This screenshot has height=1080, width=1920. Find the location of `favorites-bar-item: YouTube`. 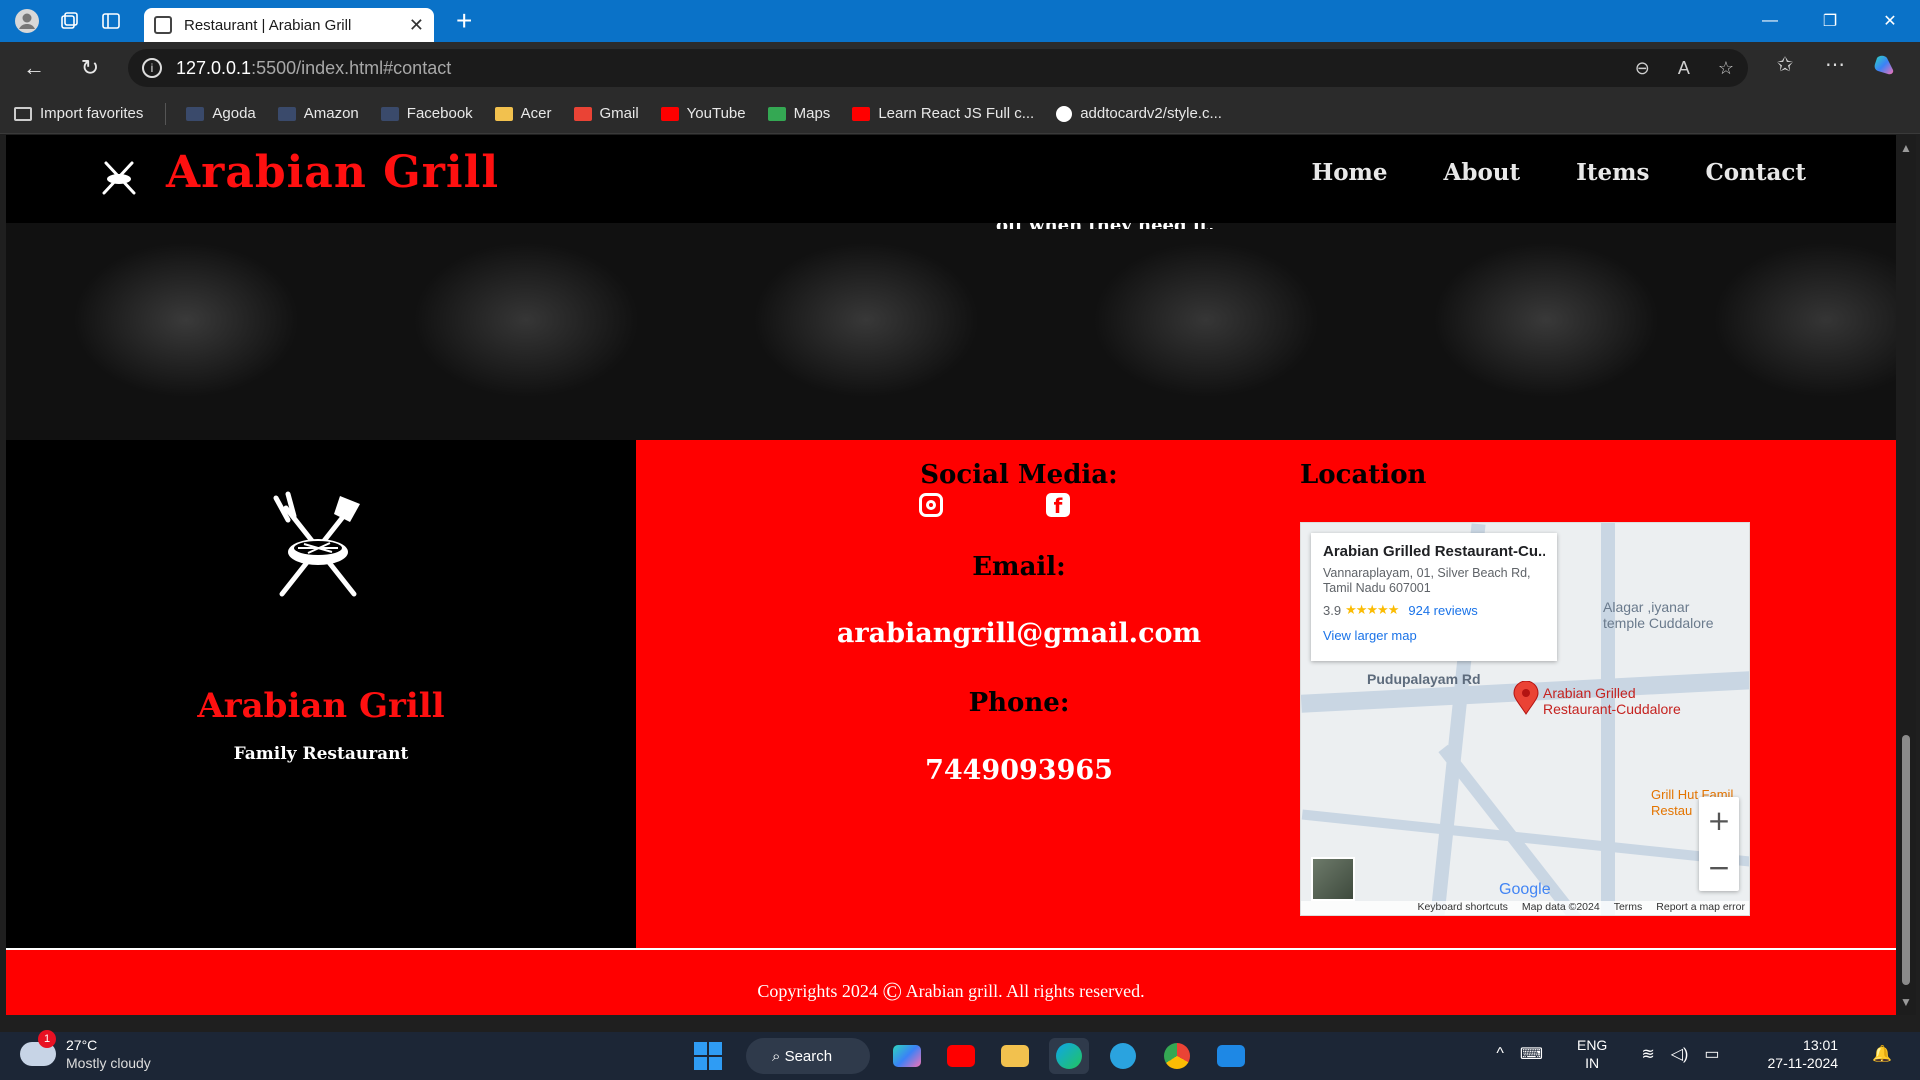

favorites-bar-item: YouTube is located at coordinates (703, 113).